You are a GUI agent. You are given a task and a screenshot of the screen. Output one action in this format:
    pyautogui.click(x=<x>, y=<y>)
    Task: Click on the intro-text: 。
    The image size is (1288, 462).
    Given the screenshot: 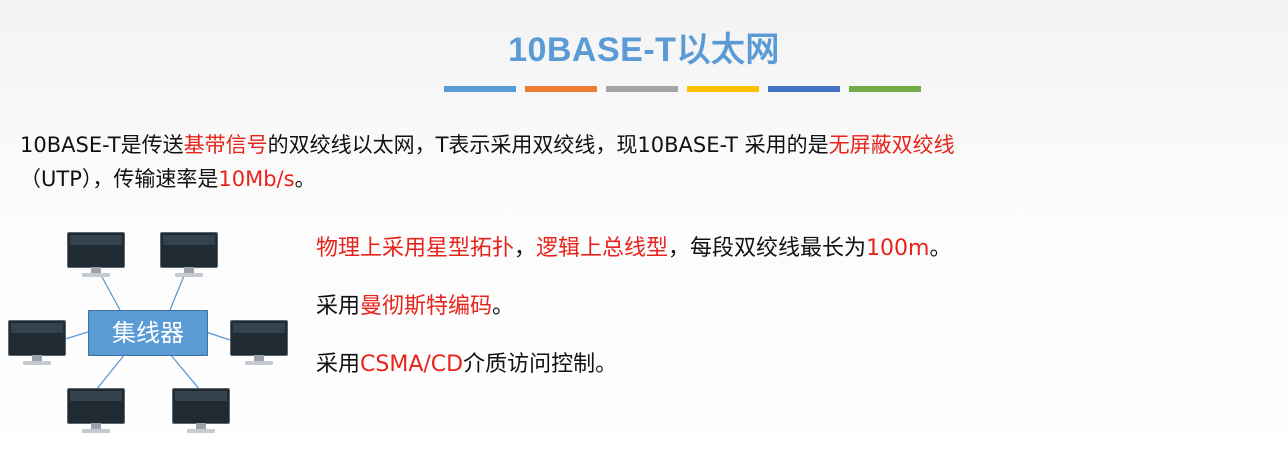 What is the action you would take?
    pyautogui.click(x=305, y=179)
    